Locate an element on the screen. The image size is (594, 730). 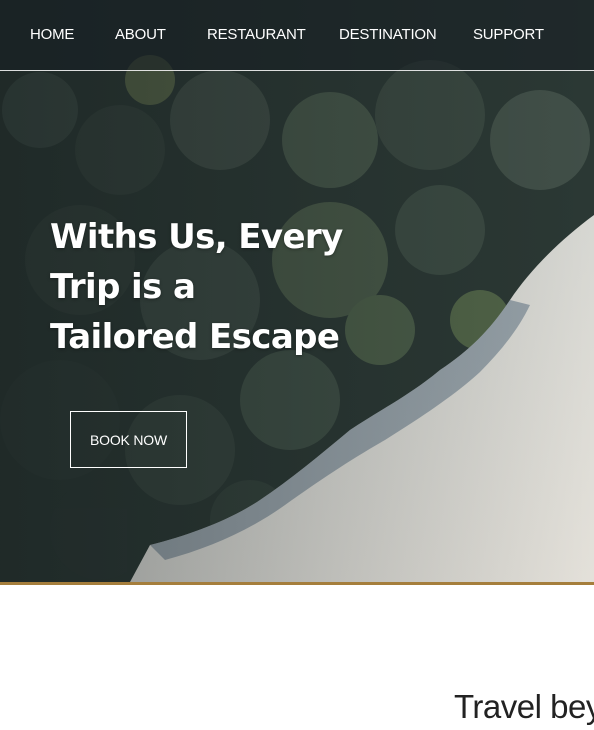
nav-restaurant: RESTAURANT is located at coordinates (256, 34).